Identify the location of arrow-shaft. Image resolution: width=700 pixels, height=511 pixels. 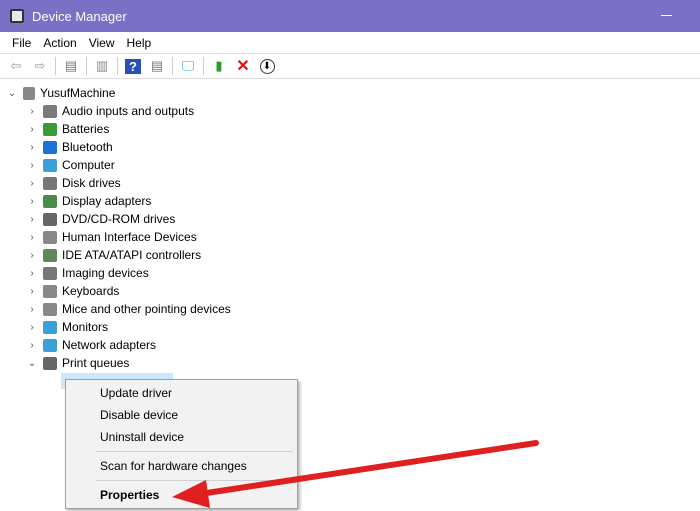
(368, 468).